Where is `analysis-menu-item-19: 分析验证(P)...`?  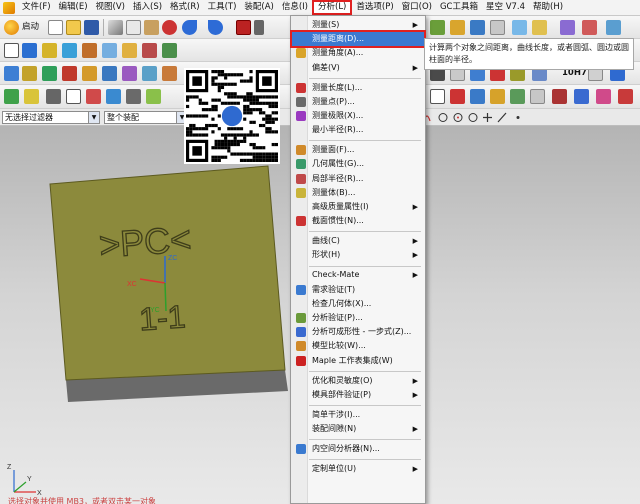 analysis-menu-item-19: 分析验证(P)... is located at coordinates (358, 318).